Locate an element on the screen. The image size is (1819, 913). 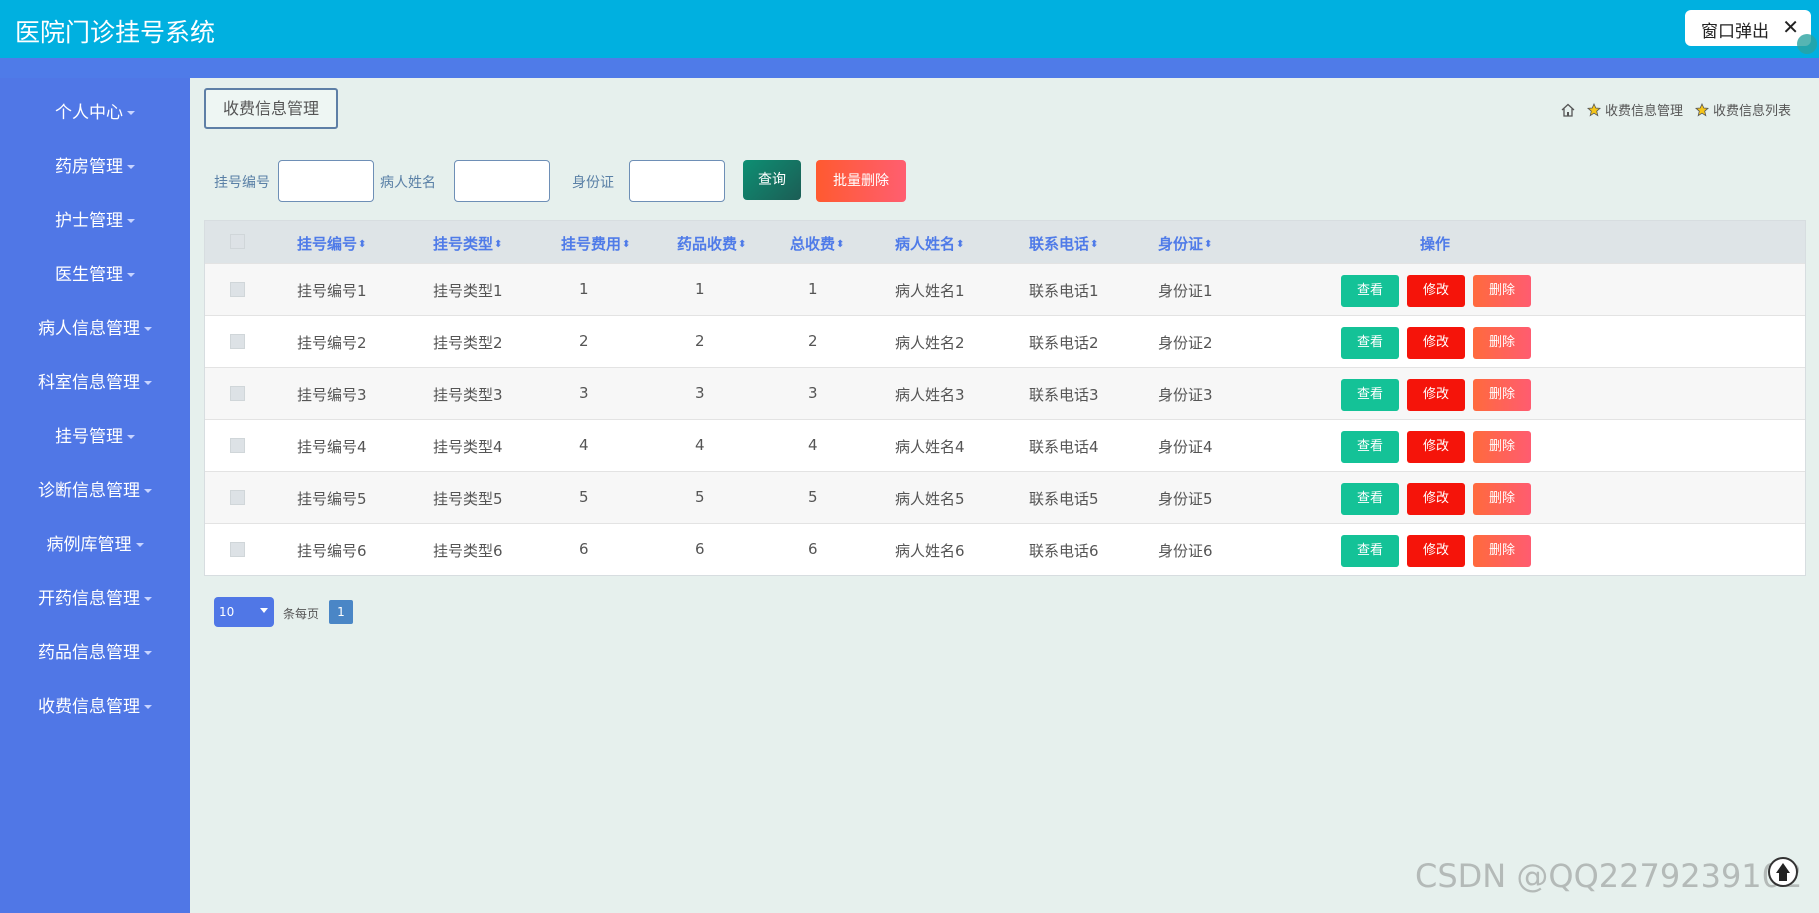
column-header: 联系电话⬍ is located at coordinates (1063, 243).